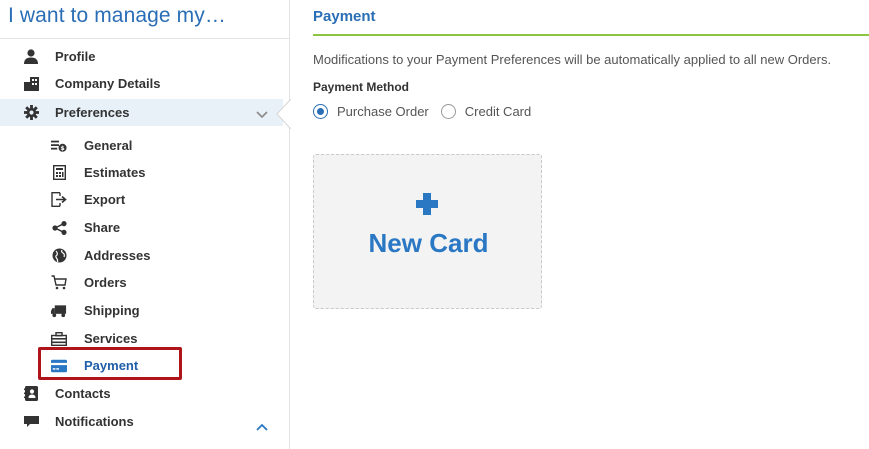  Describe the element at coordinates (448, 111) in the screenshot. I see `radio-credit-card` at that location.